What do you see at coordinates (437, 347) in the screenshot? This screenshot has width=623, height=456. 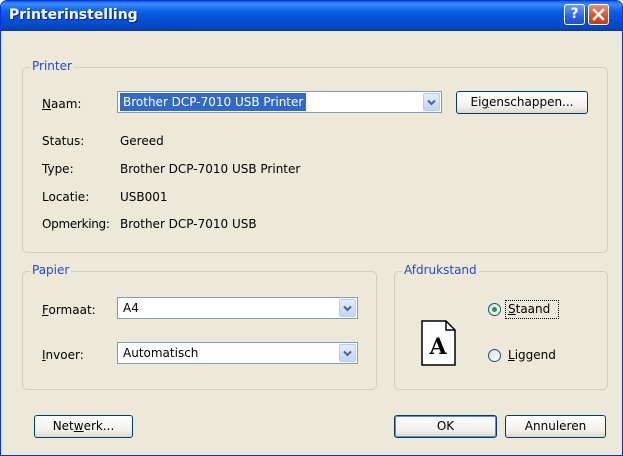 I see `orientation-preview-letter: A` at bounding box center [437, 347].